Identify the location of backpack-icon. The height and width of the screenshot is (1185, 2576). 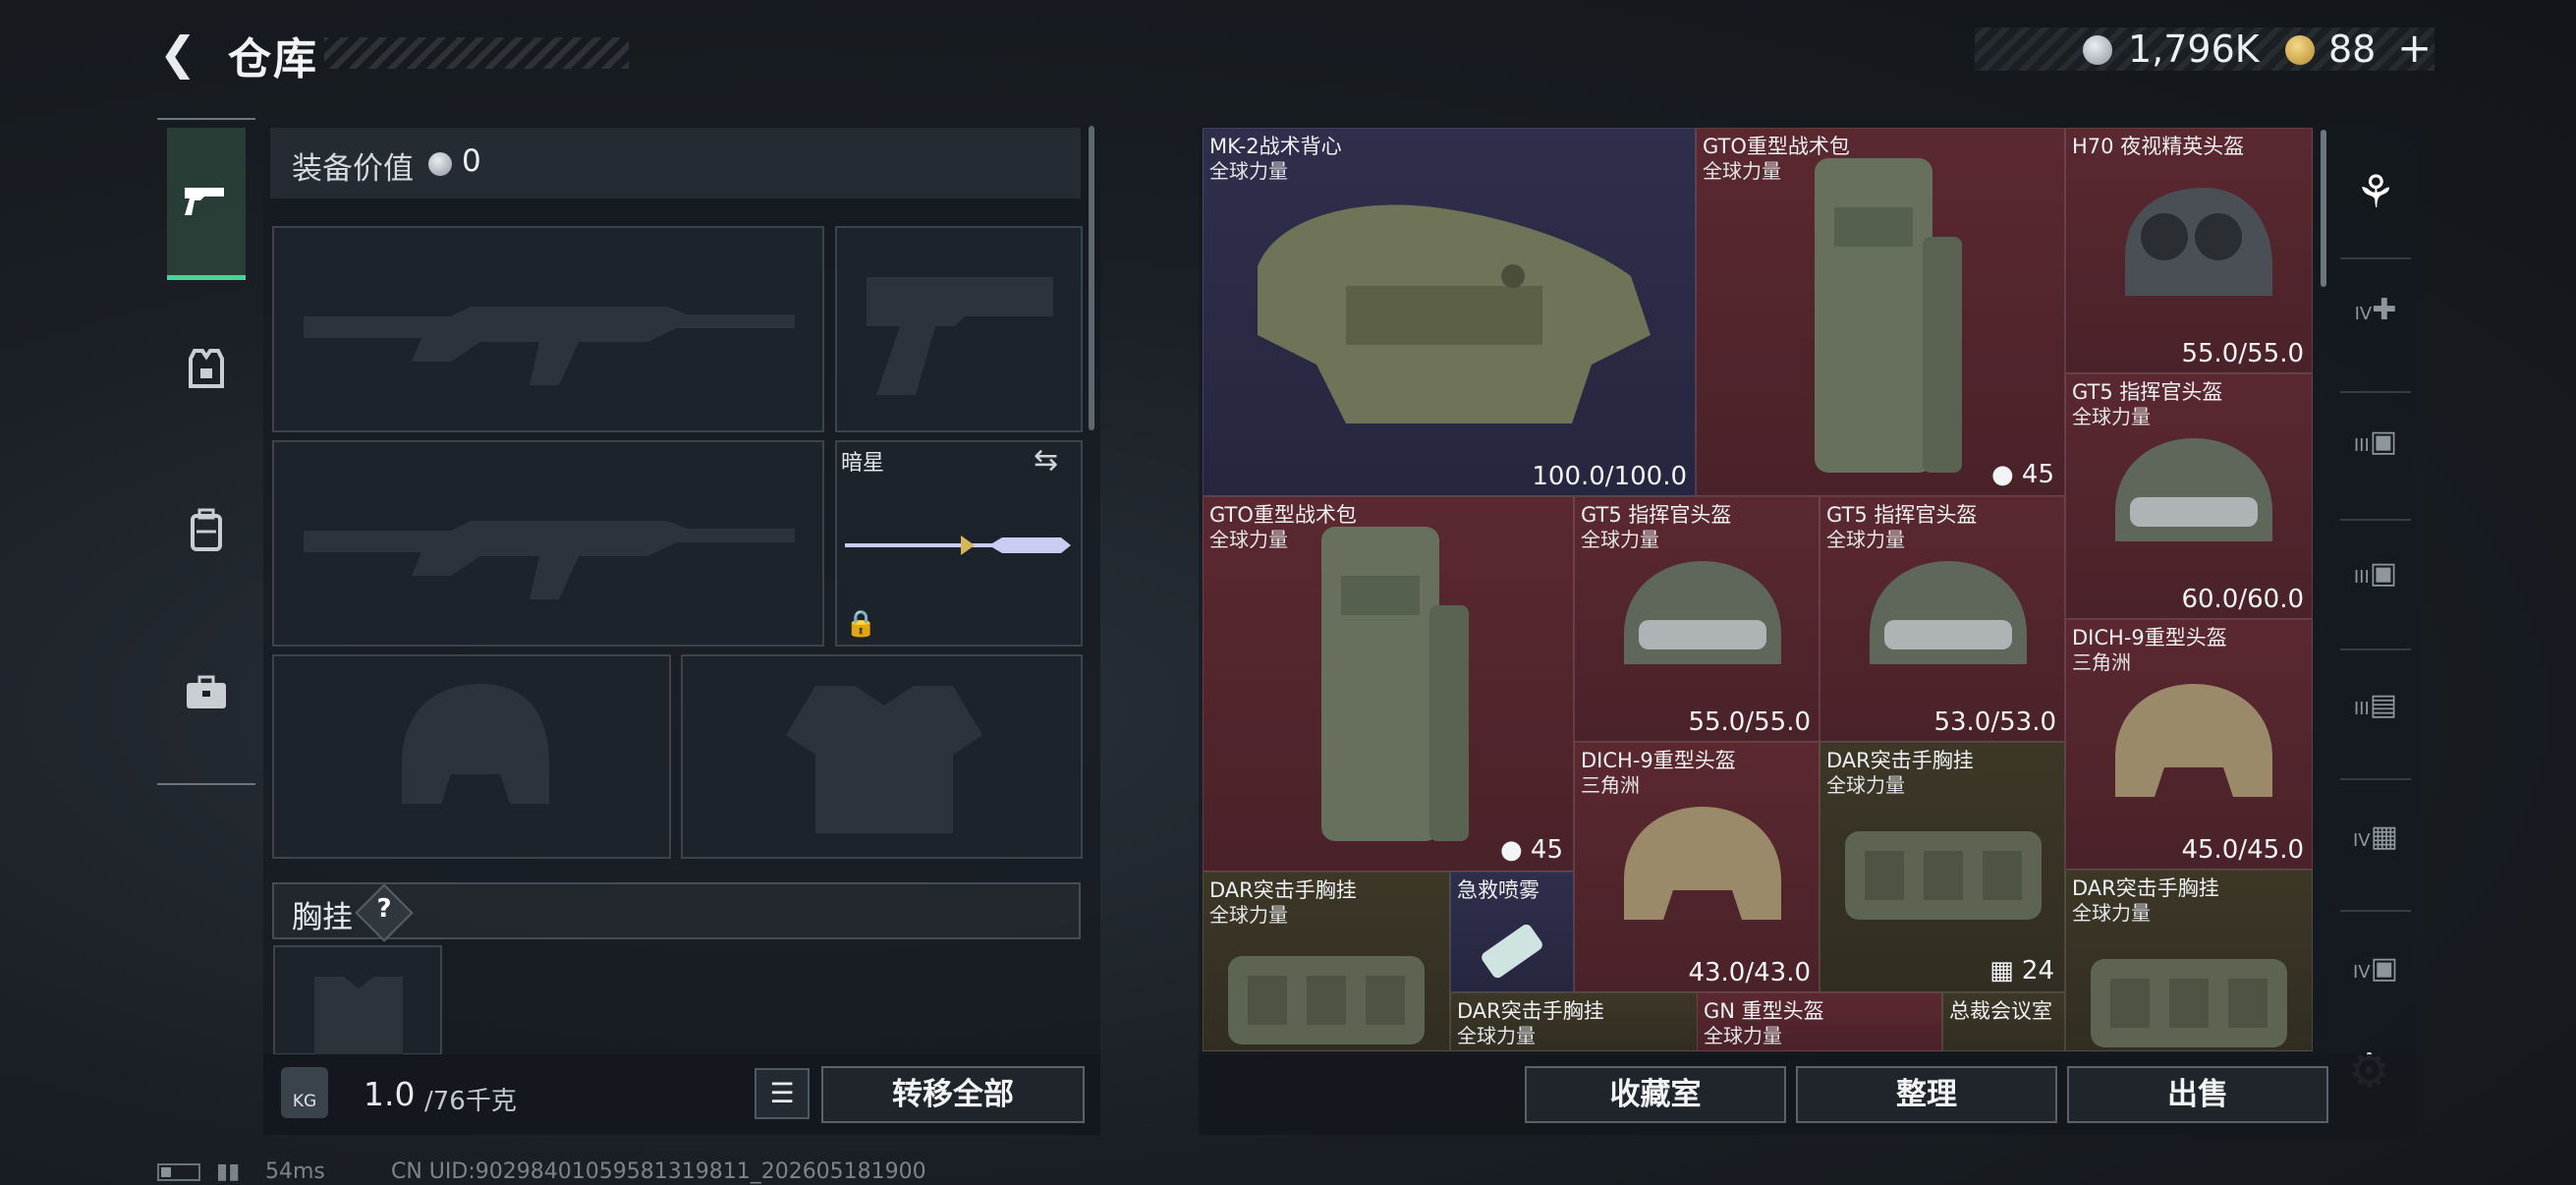
(206, 530).